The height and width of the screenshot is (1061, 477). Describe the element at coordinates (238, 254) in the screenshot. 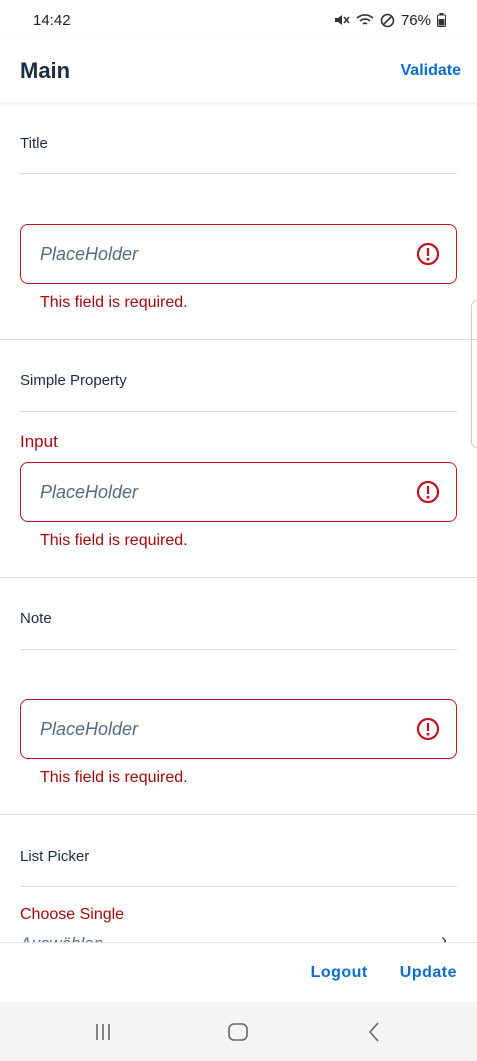

I see `title-input: PlaceHolder` at that location.